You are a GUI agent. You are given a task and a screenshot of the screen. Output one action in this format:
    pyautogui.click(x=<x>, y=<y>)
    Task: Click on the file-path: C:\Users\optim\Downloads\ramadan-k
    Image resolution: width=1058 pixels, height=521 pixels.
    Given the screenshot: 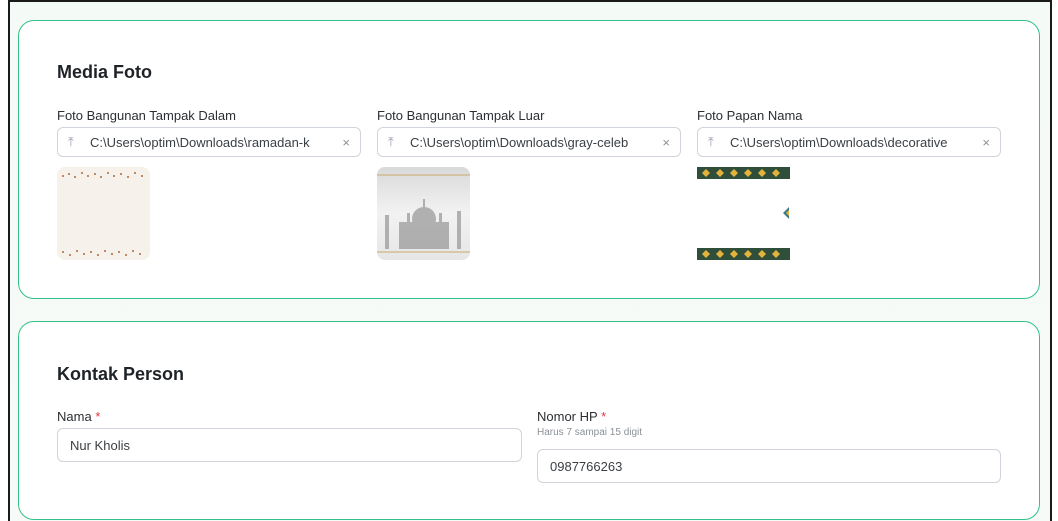 What is the action you would take?
    pyautogui.click(x=200, y=142)
    